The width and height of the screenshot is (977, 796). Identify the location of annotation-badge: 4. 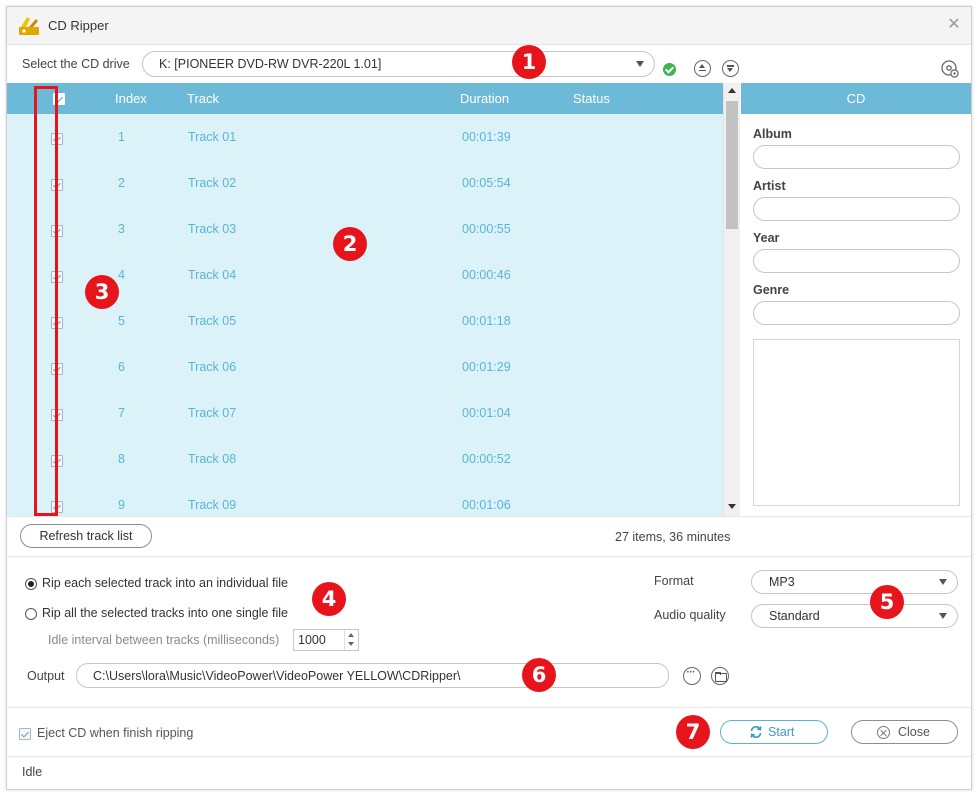
(329, 599).